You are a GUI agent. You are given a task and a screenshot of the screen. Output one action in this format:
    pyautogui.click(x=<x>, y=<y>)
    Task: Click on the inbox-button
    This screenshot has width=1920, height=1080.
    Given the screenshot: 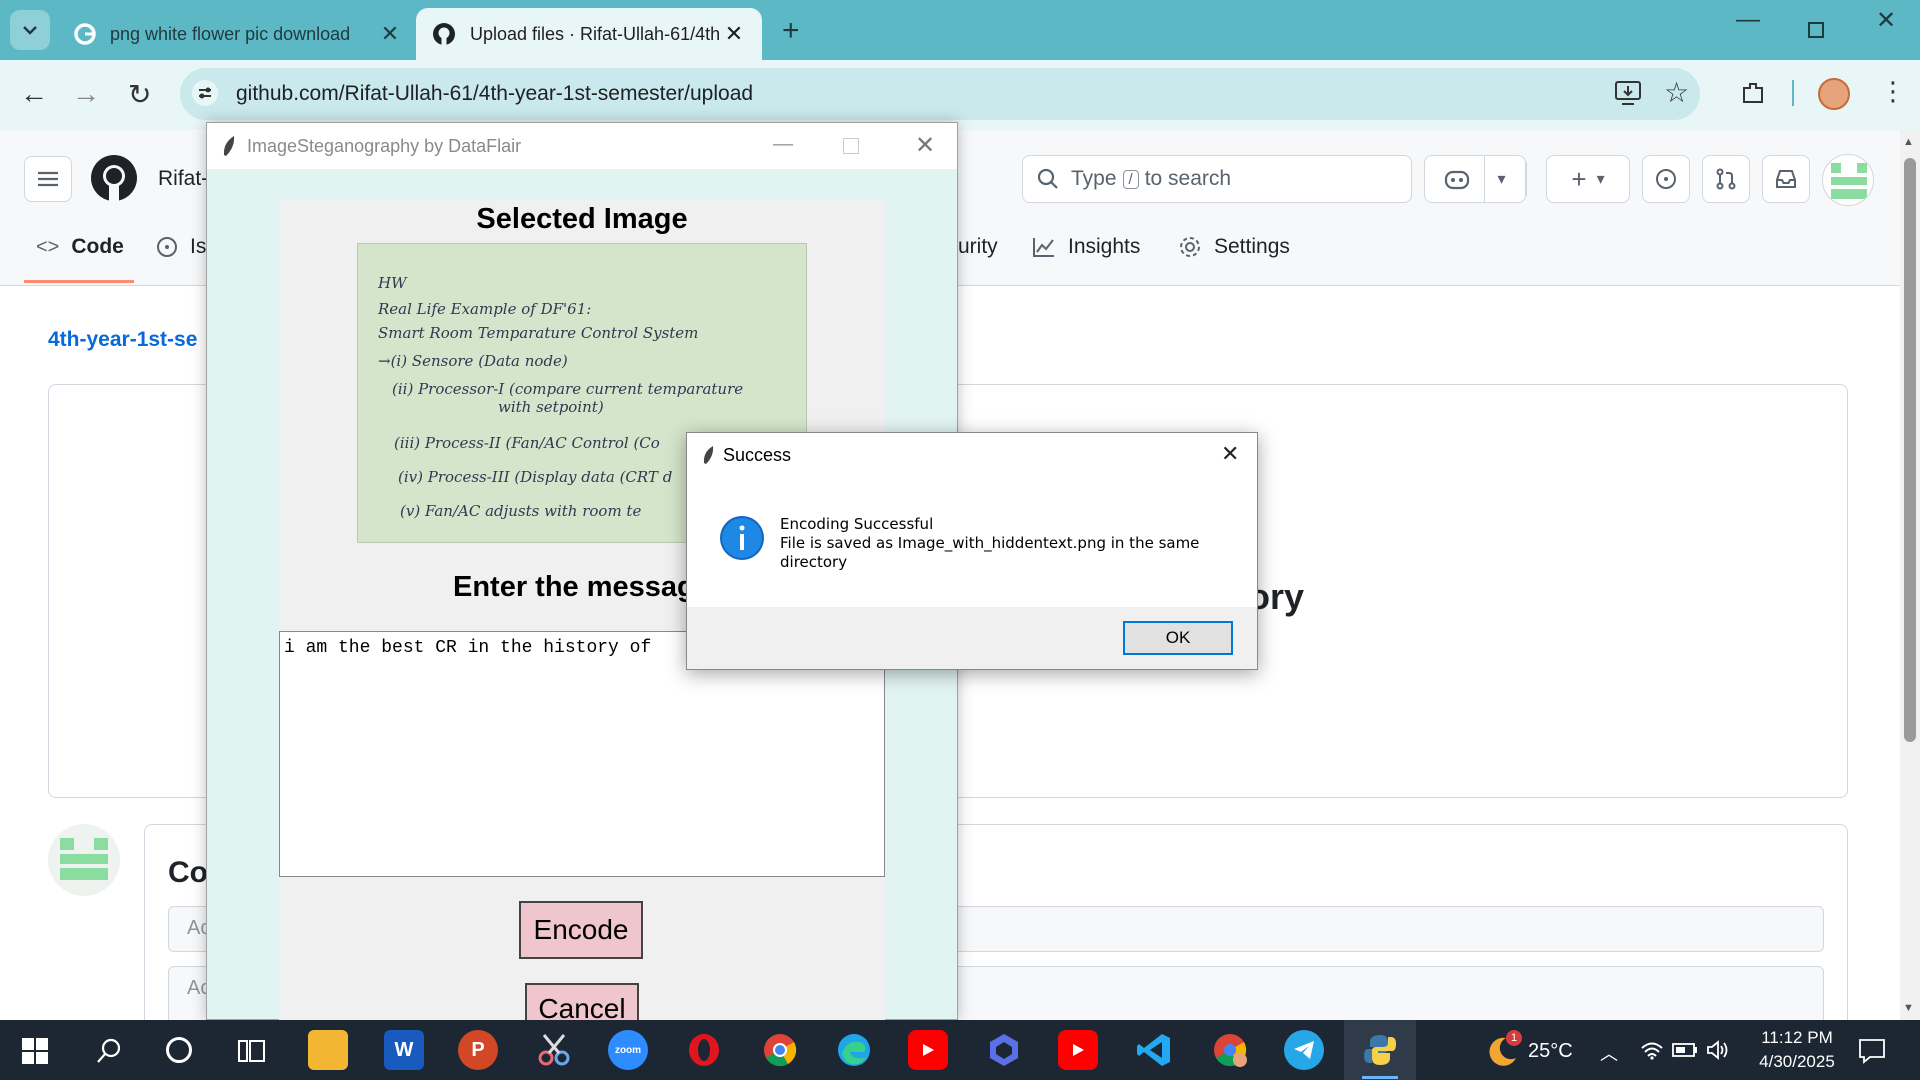 What is the action you would take?
    pyautogui.click(x=1786, y=179)
    